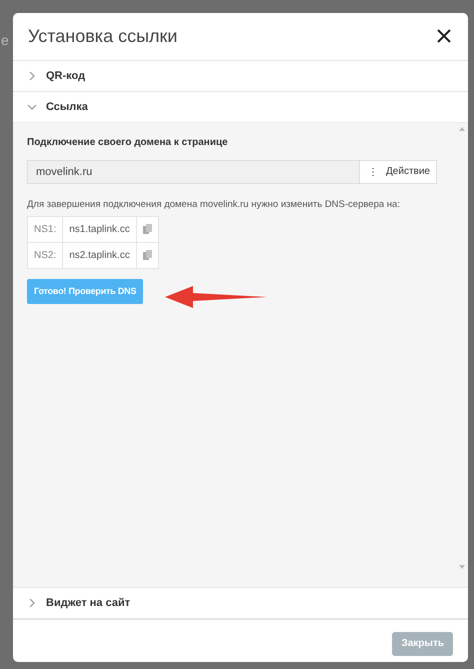 This screenshot has width=474, height=669. I want to click on ns-label: NS1:, so click(45, 229).